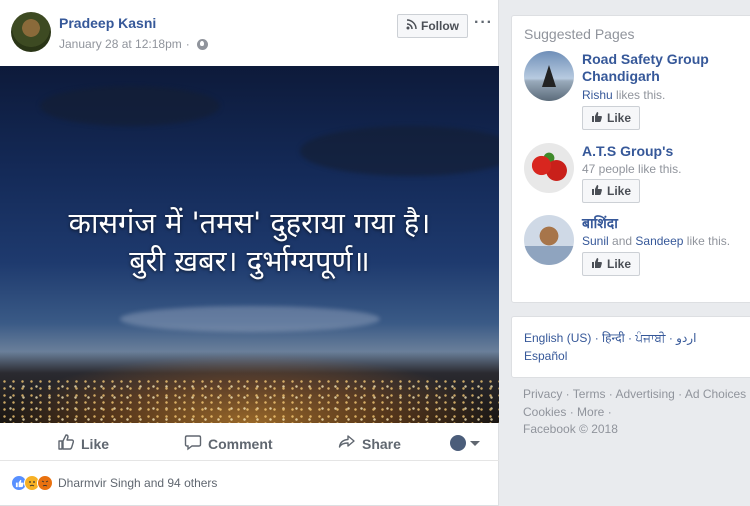 This screenshot has width=750, height=506. What do you see at coordinates (249, 223) in the screenshot?
I see `photo-text-line-1: कासगंज में 'तमस' दुहराया गया है।` at bounding box center [249, 223].